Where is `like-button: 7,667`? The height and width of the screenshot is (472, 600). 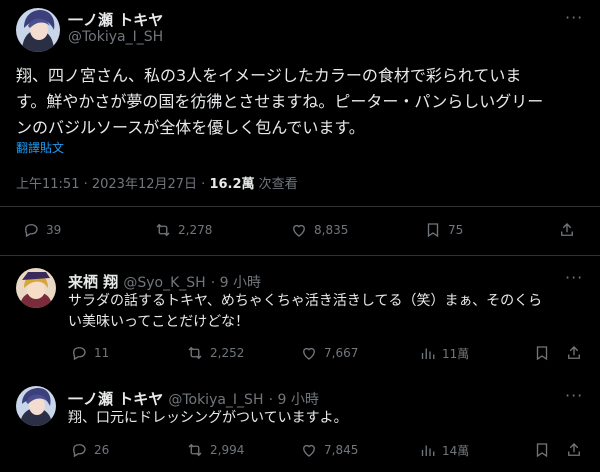
like-button: 7,667 is located at coordinates (329, 353).